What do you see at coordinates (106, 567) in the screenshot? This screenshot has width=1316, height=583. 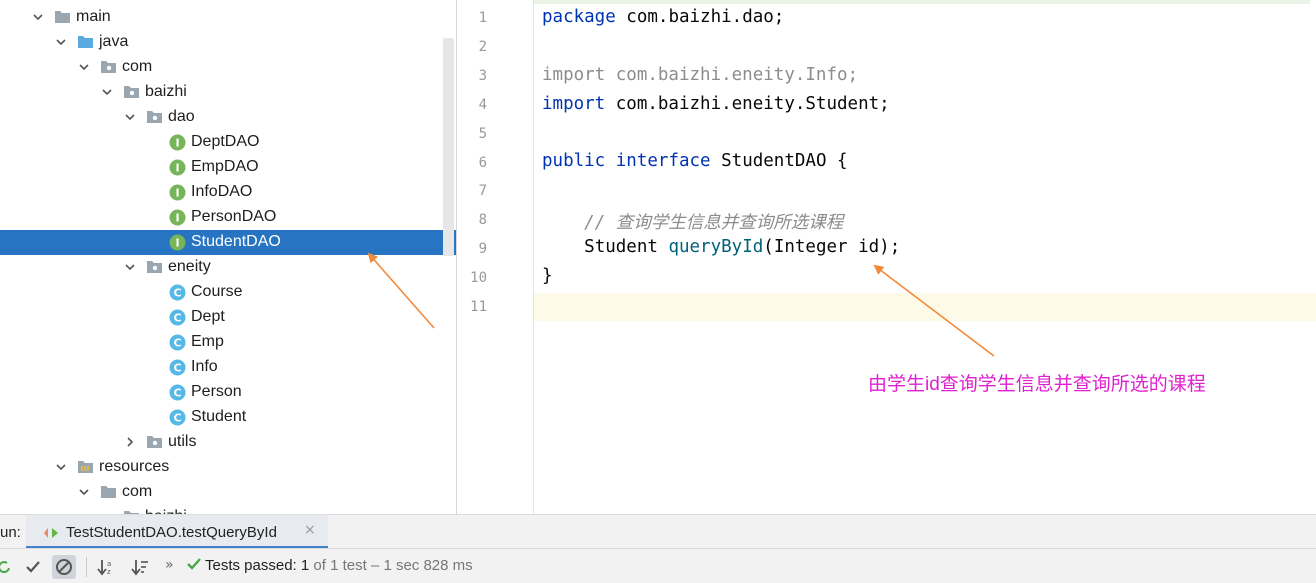 I see `sort-alphabetically-icon: az` at bounding box center [106, 567].